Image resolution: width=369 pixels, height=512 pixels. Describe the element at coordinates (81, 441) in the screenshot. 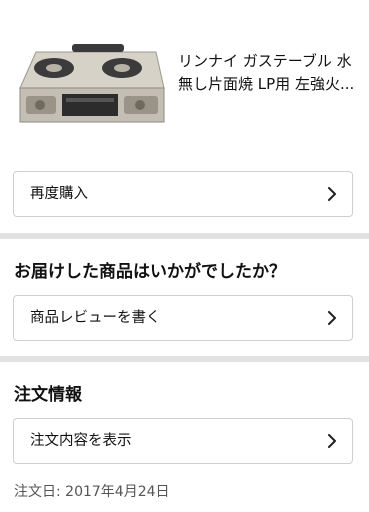

I see `show-order-details-label: 注文内容を表示` at that location.